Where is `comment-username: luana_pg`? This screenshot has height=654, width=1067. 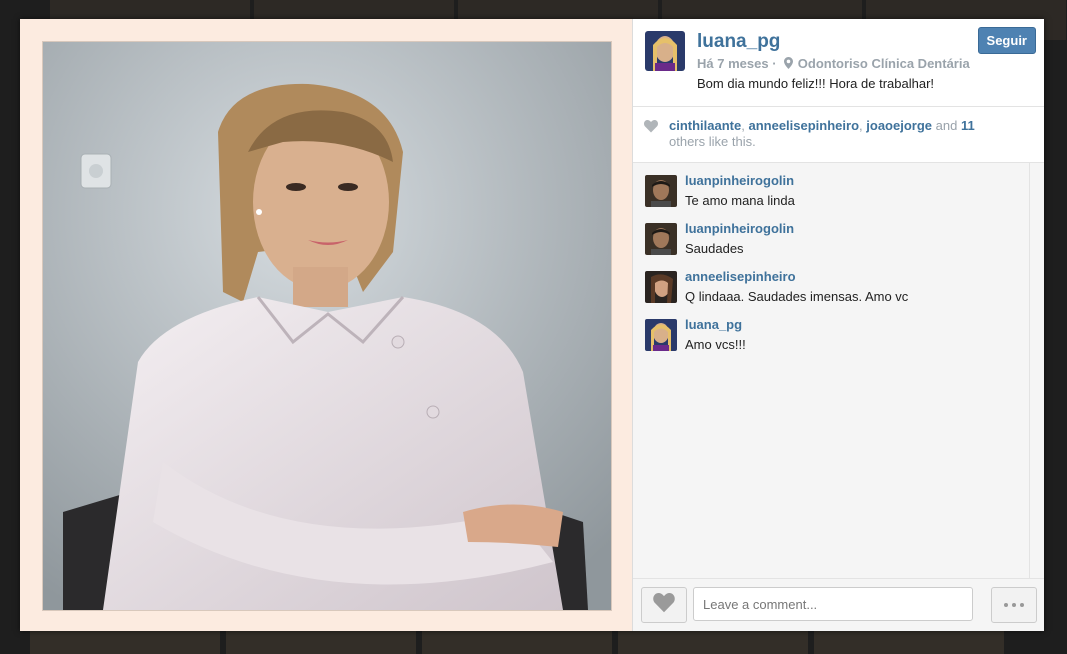 comment-username: luana_pg is located at coordinates (713, 324).